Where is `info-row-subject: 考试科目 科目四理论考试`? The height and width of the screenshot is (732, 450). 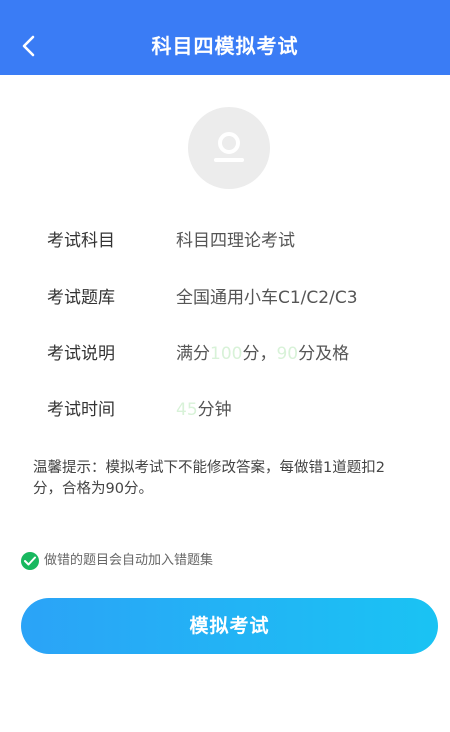 info-row-subject: 考试科目 科目四理论考试 is located at coordinates (225, 241).